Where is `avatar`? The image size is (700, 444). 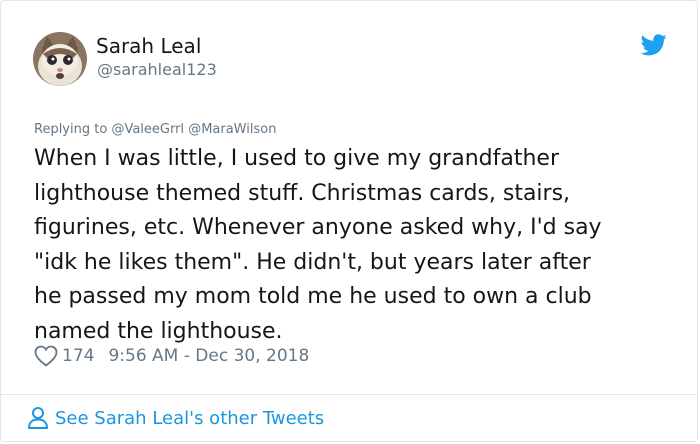 avatar is located at coordinates (60, 59).